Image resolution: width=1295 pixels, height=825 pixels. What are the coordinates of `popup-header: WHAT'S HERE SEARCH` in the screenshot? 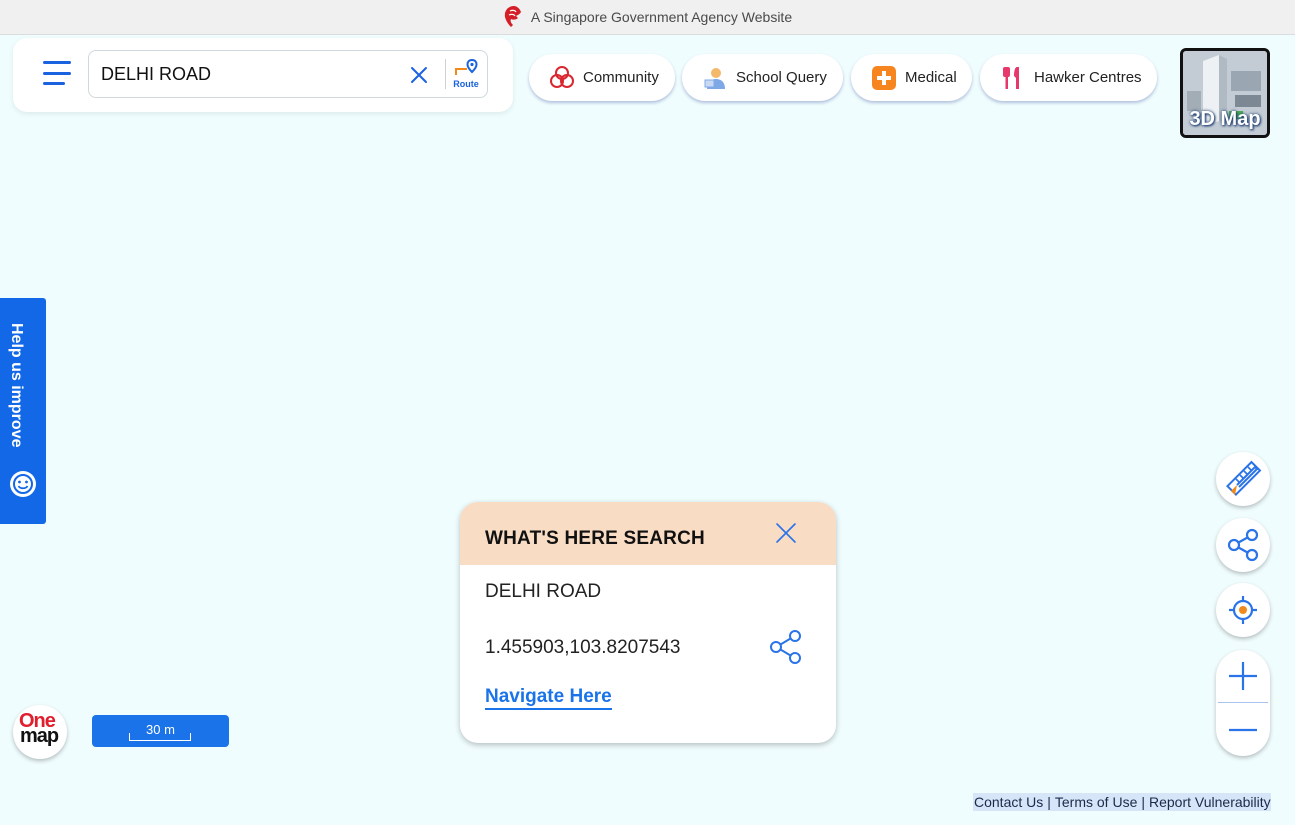 It's located at (648, 533).